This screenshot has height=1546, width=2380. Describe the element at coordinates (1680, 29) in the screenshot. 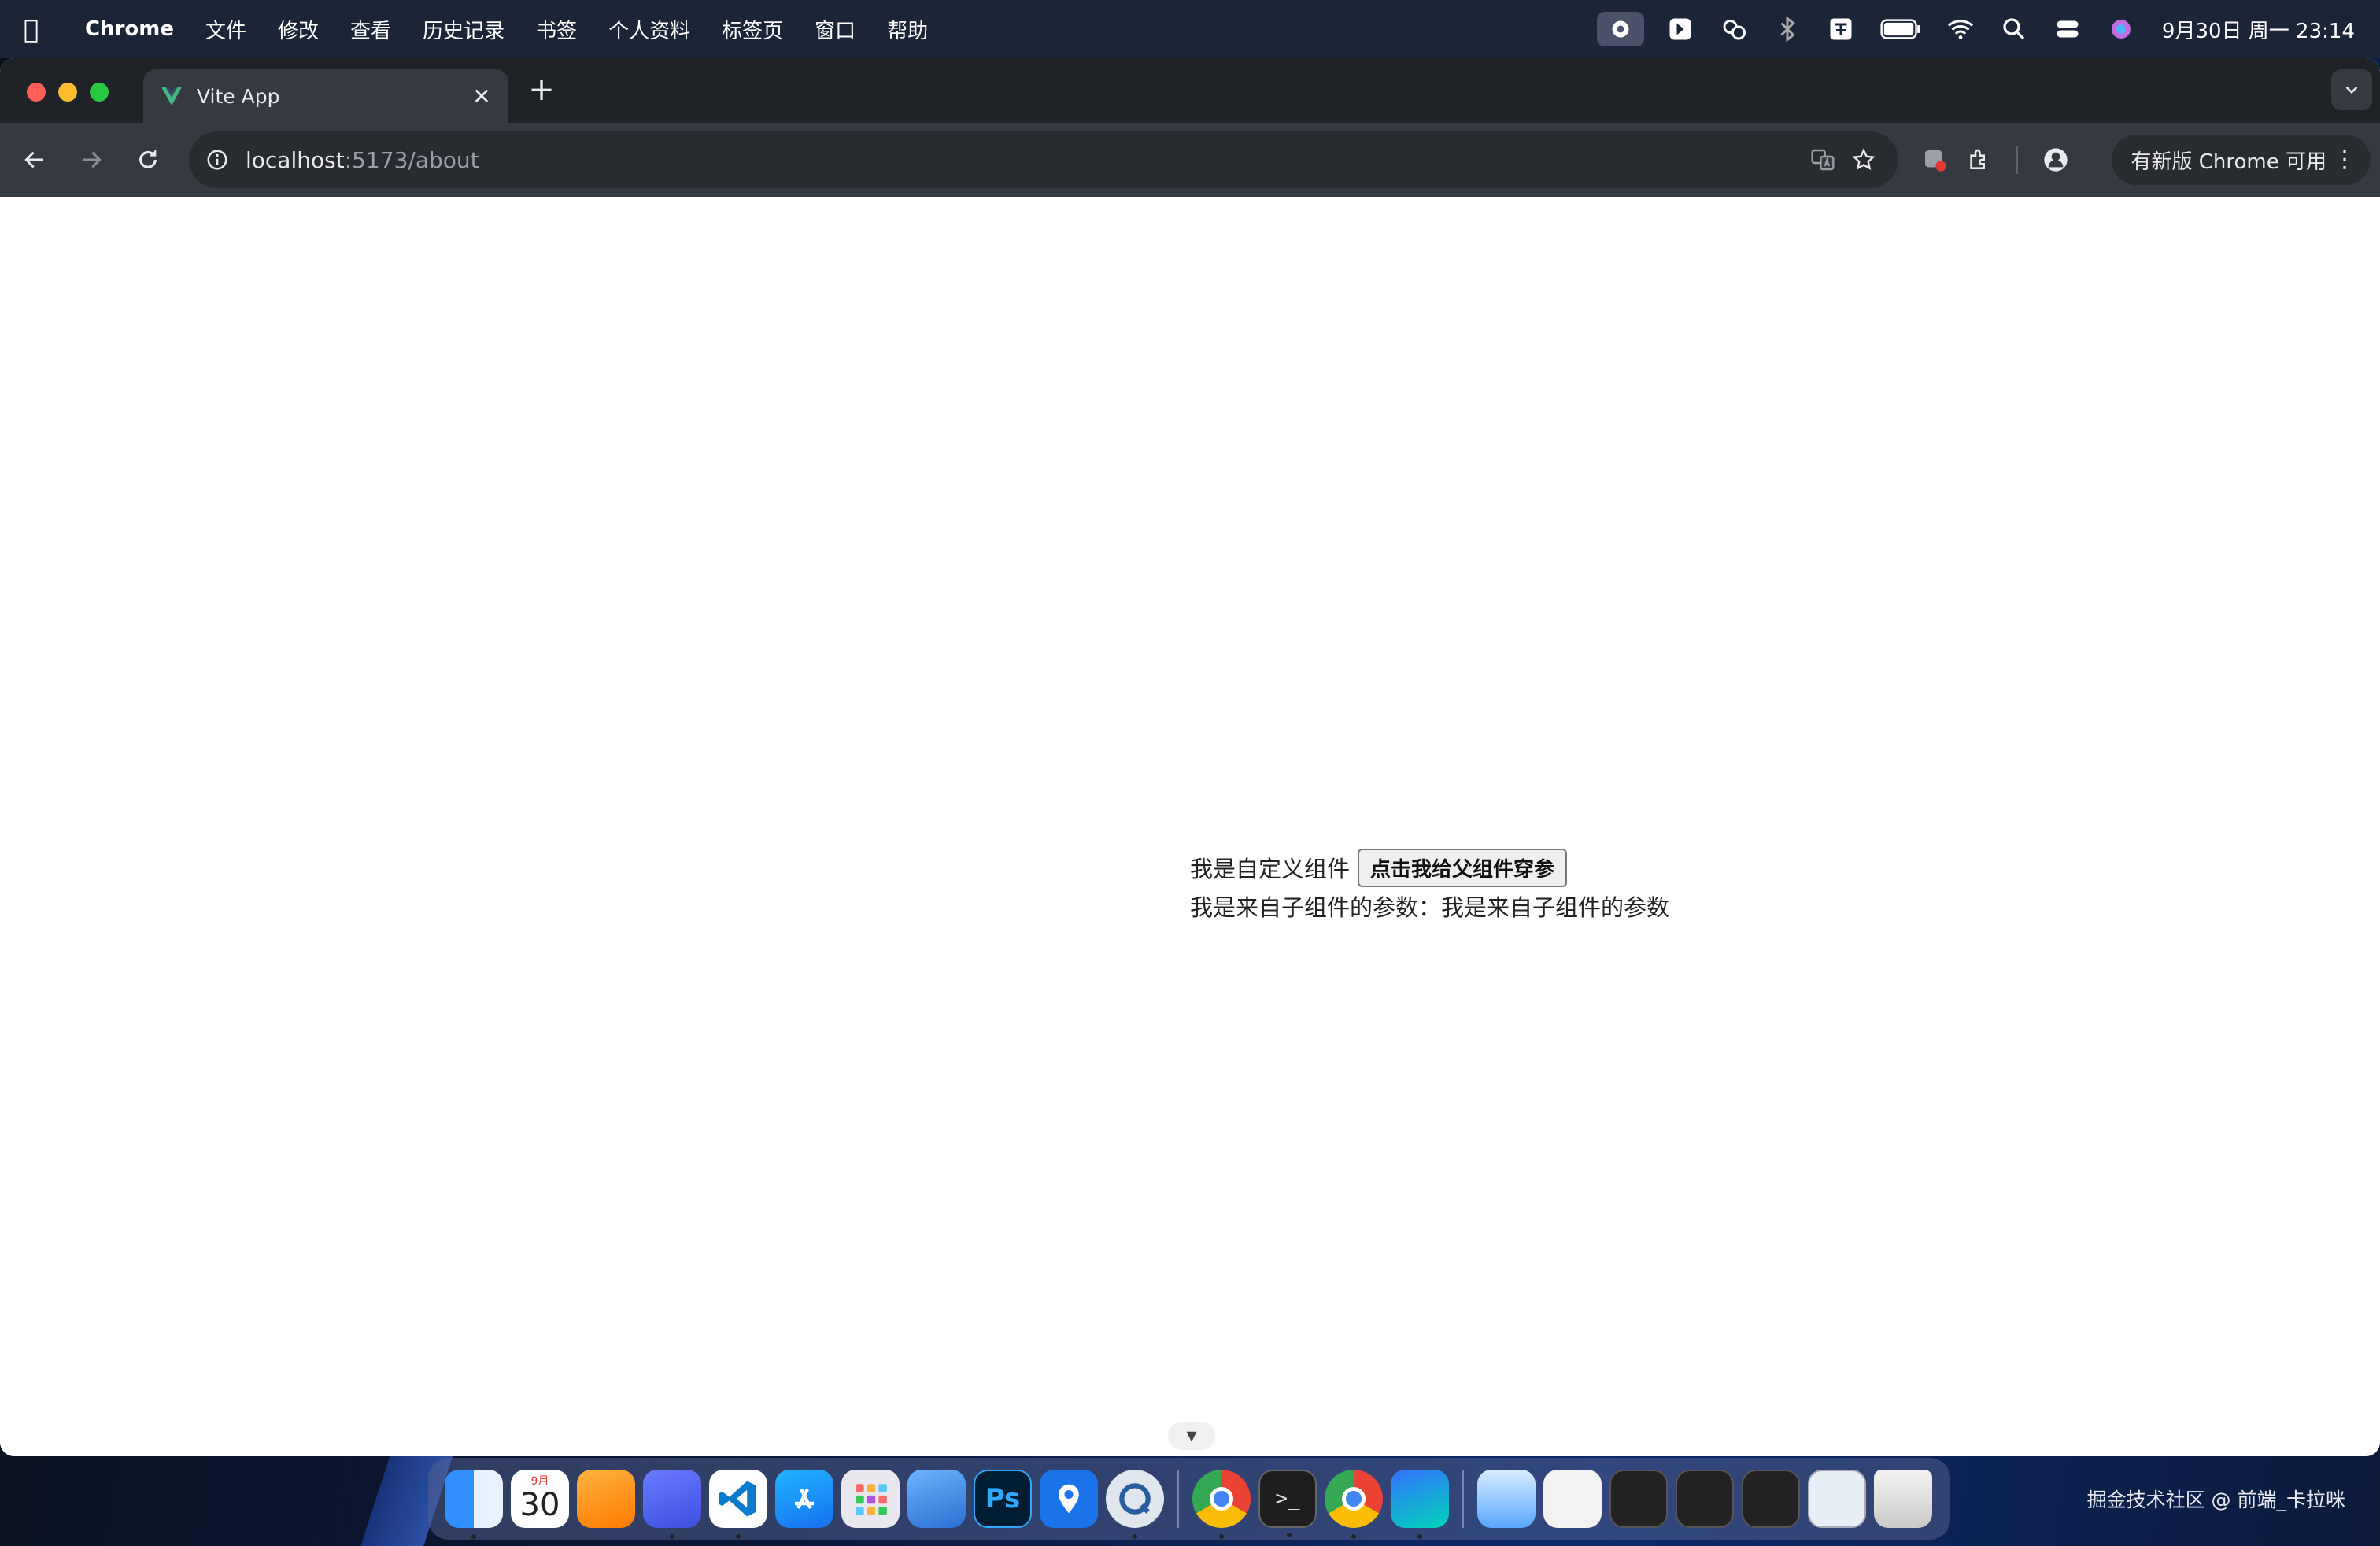

I see `app-icon` at that location.